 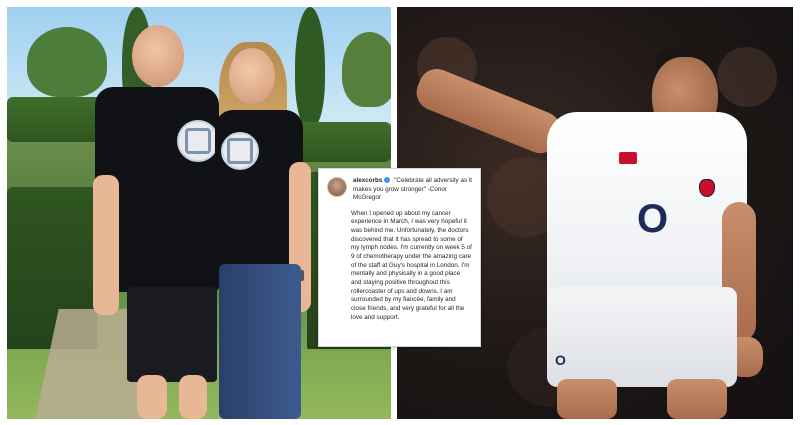 I want to click on username: alexcorbs, so click(x=367, y=180).